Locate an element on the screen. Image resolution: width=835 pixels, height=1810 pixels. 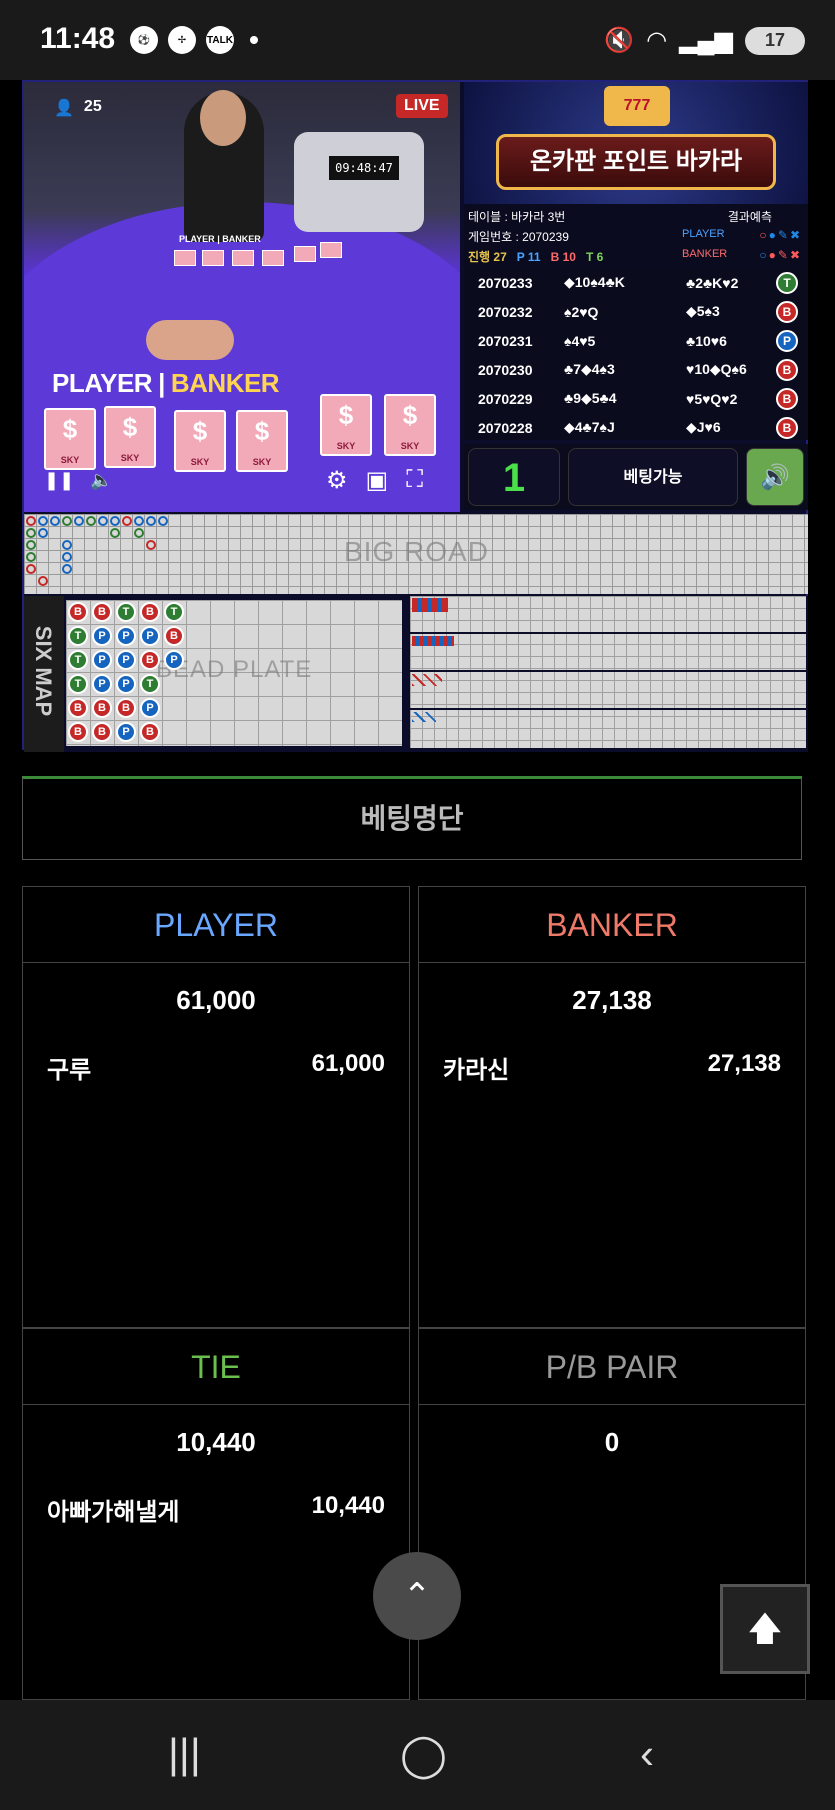
home-icon: ◯ is located at coordinates (423, 1754).